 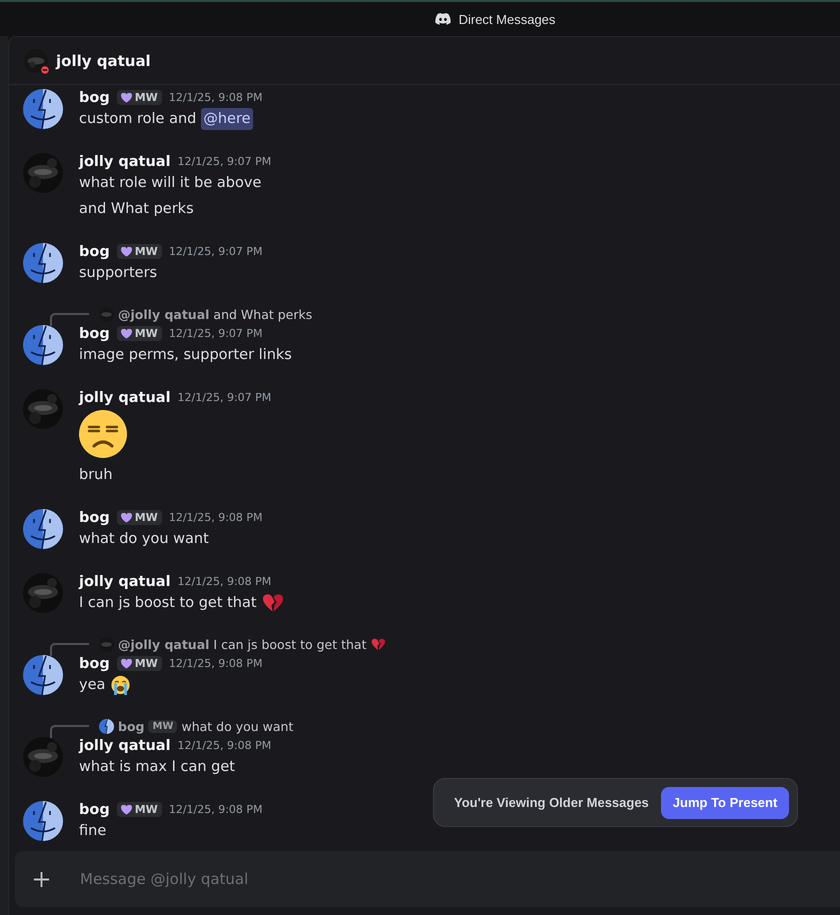 What do you see at coordinates (170, 183) in the screenshot?
I see `message-text: what role will it be above` at bounding box center [170, 183].